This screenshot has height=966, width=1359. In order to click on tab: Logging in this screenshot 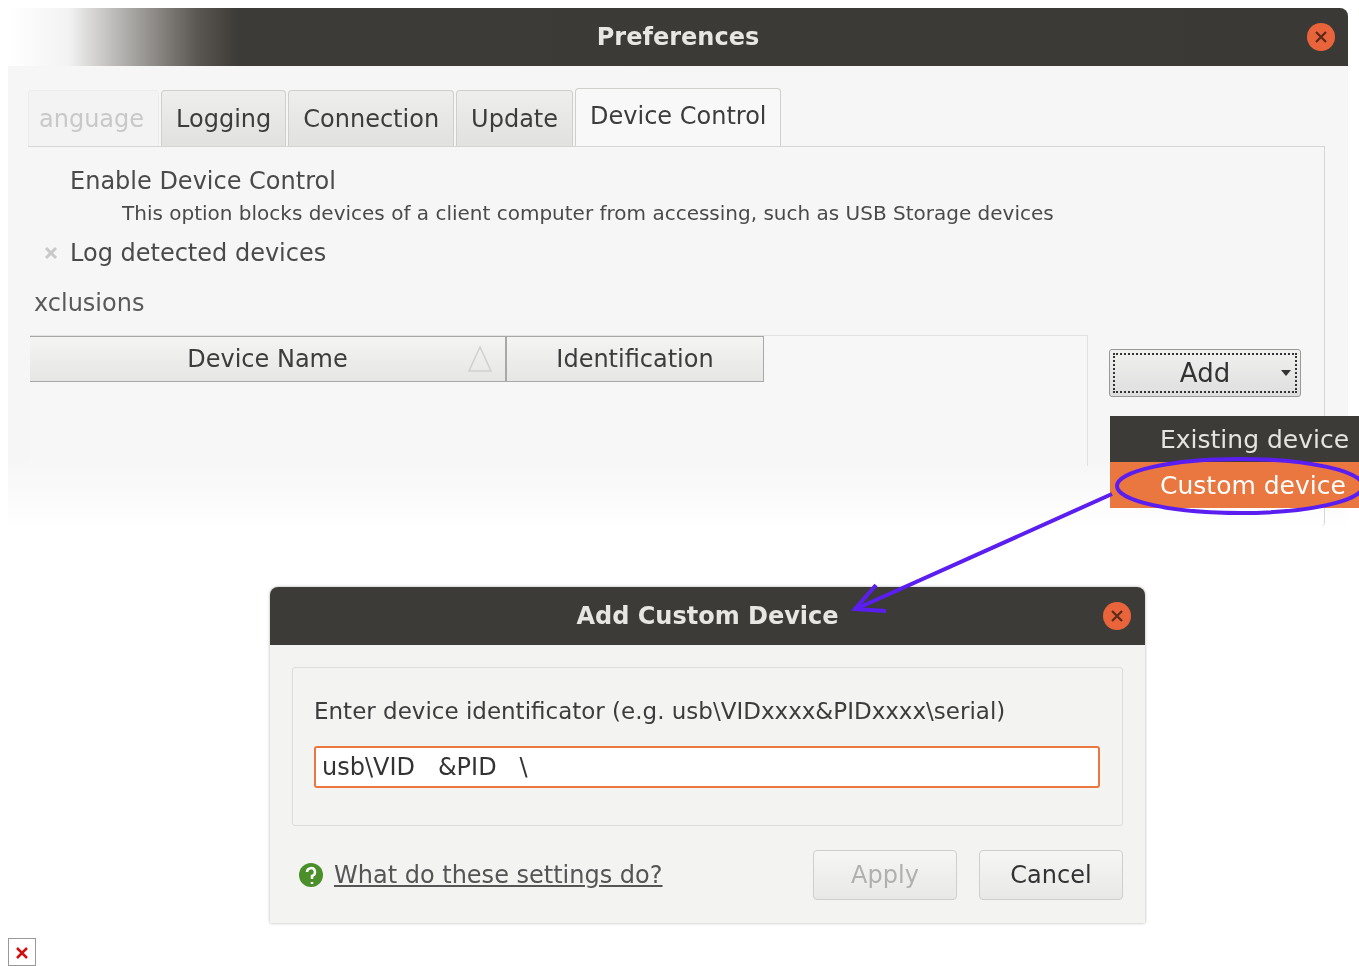, I will do `click(224, 118)`.